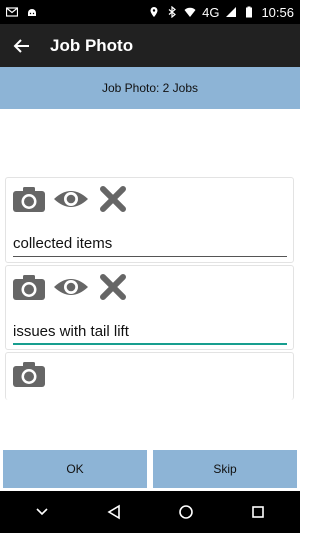  I want to click on gmail-icon, so click(12, 12).